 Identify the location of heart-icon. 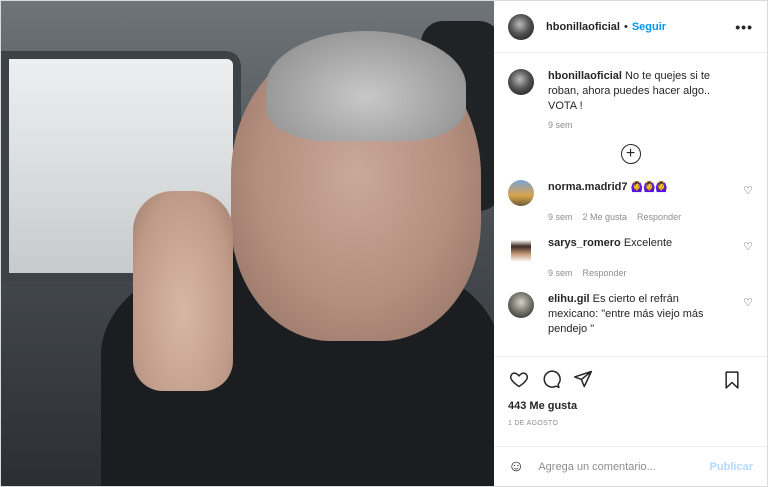
(519, 379).